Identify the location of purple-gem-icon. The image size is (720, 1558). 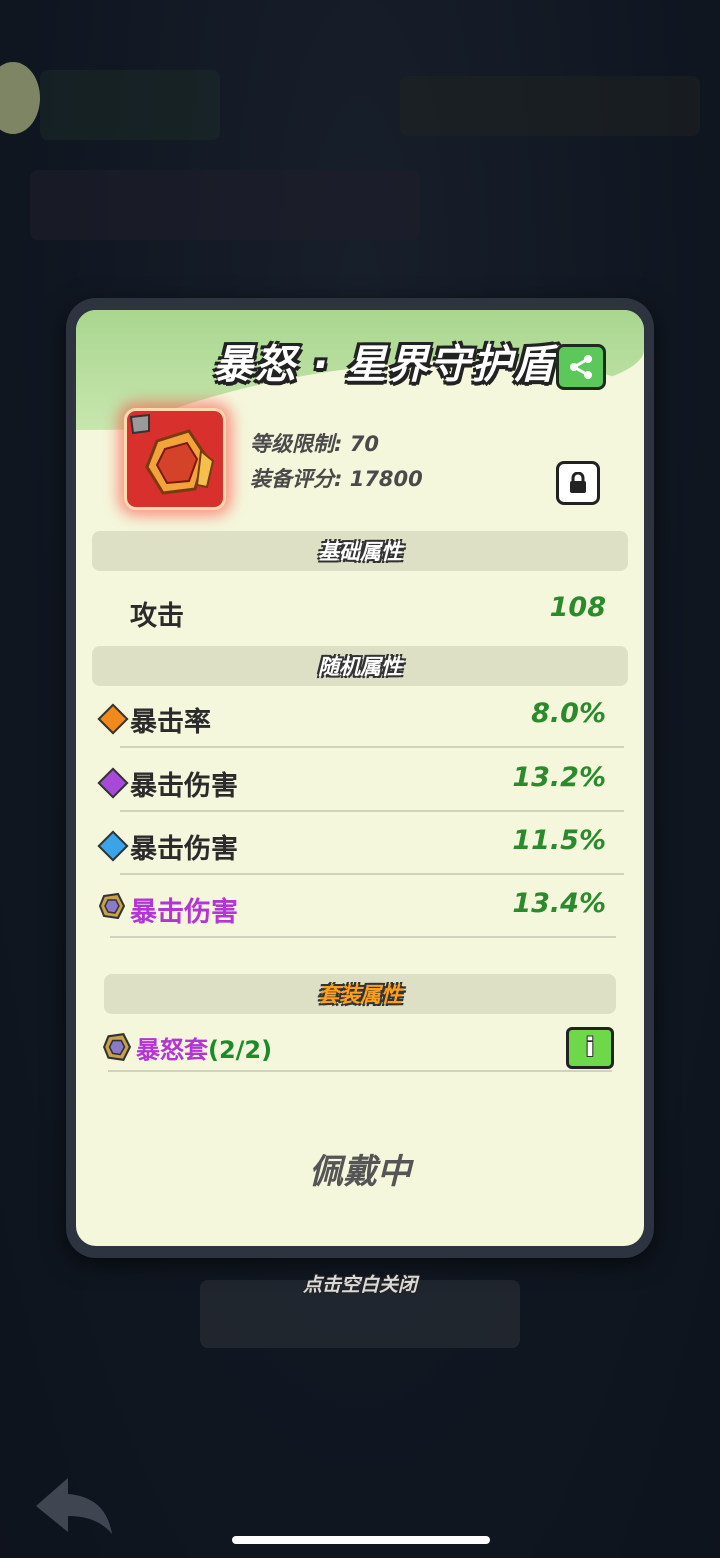
(113, 783).